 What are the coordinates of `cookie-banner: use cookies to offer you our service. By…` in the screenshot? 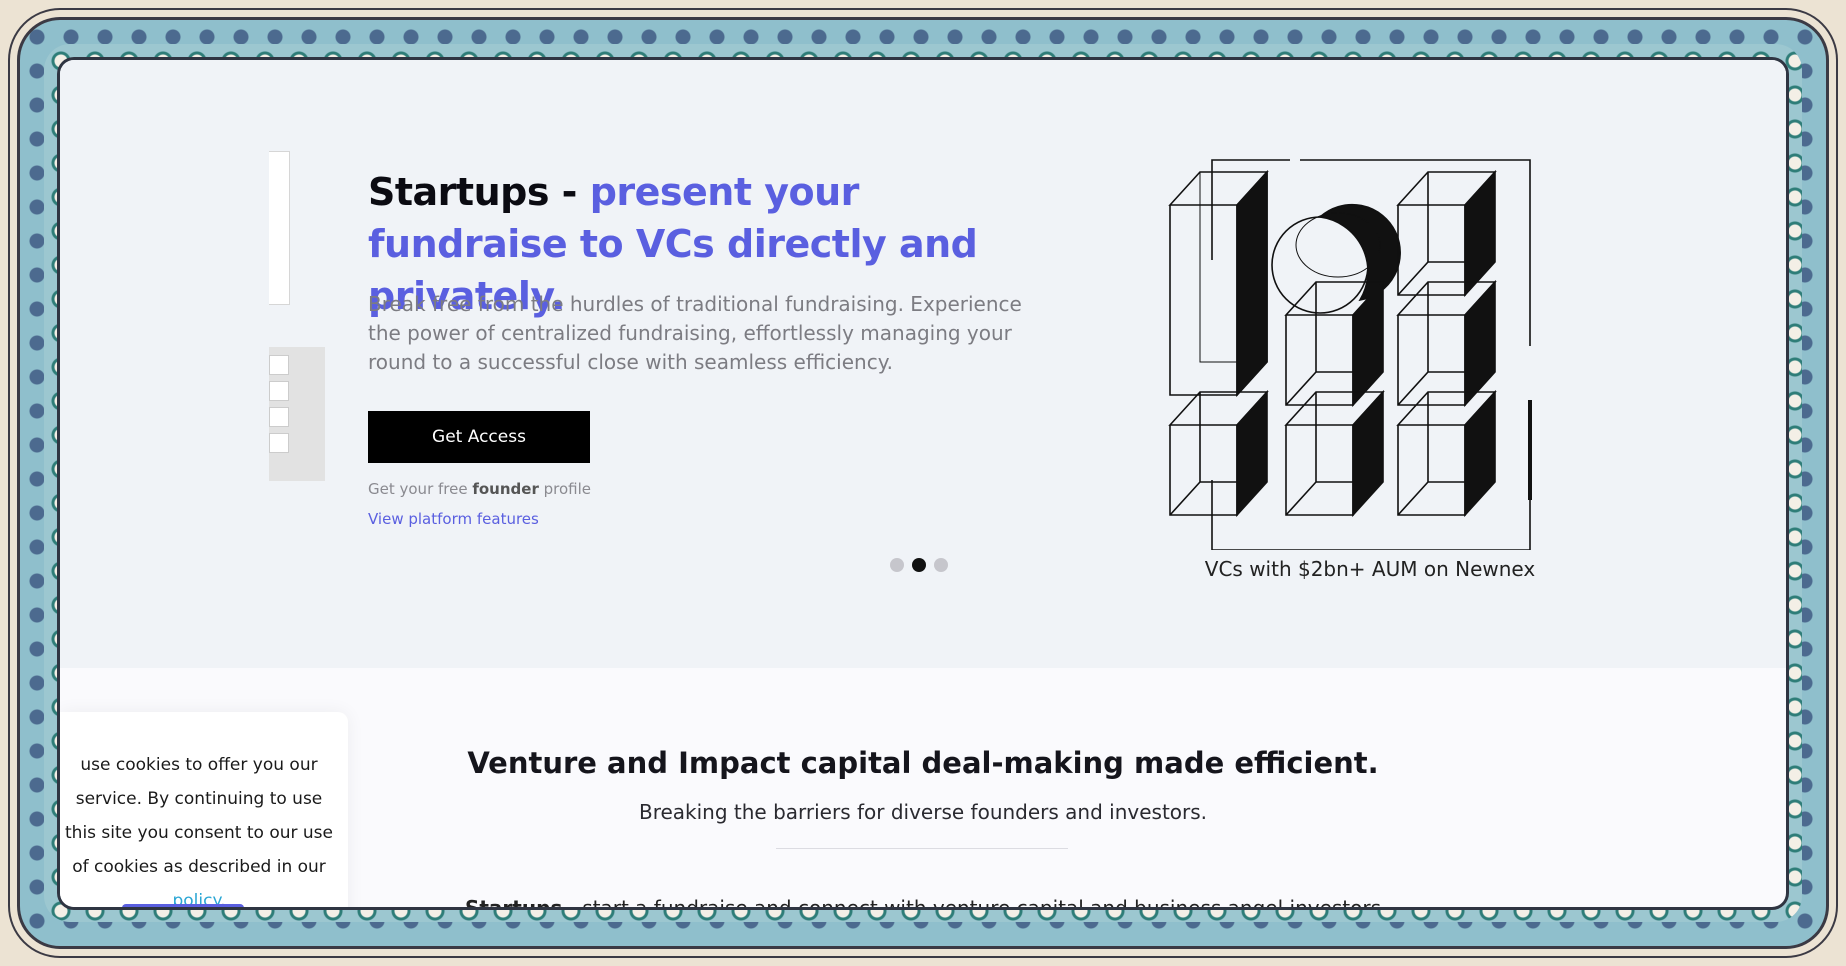 It's located at (204, 809).